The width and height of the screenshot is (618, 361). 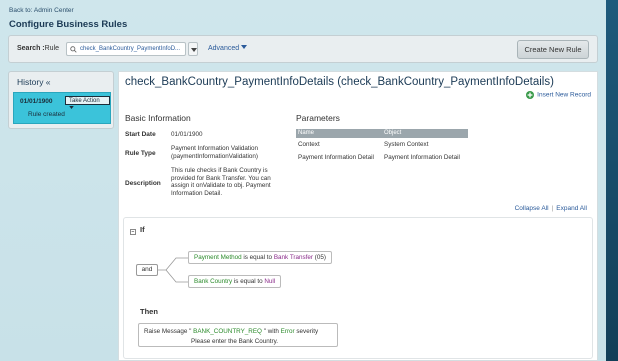 I want to click on basic-information-heading: Basic Information, so click(x=158, y=118).